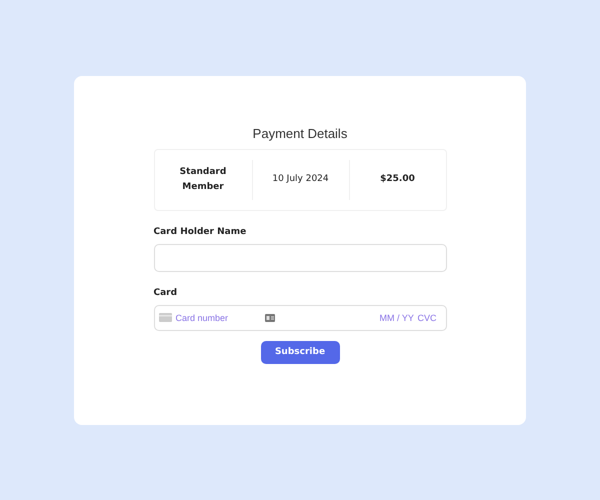  I want to click on field-label: Card, so click(166, 293).